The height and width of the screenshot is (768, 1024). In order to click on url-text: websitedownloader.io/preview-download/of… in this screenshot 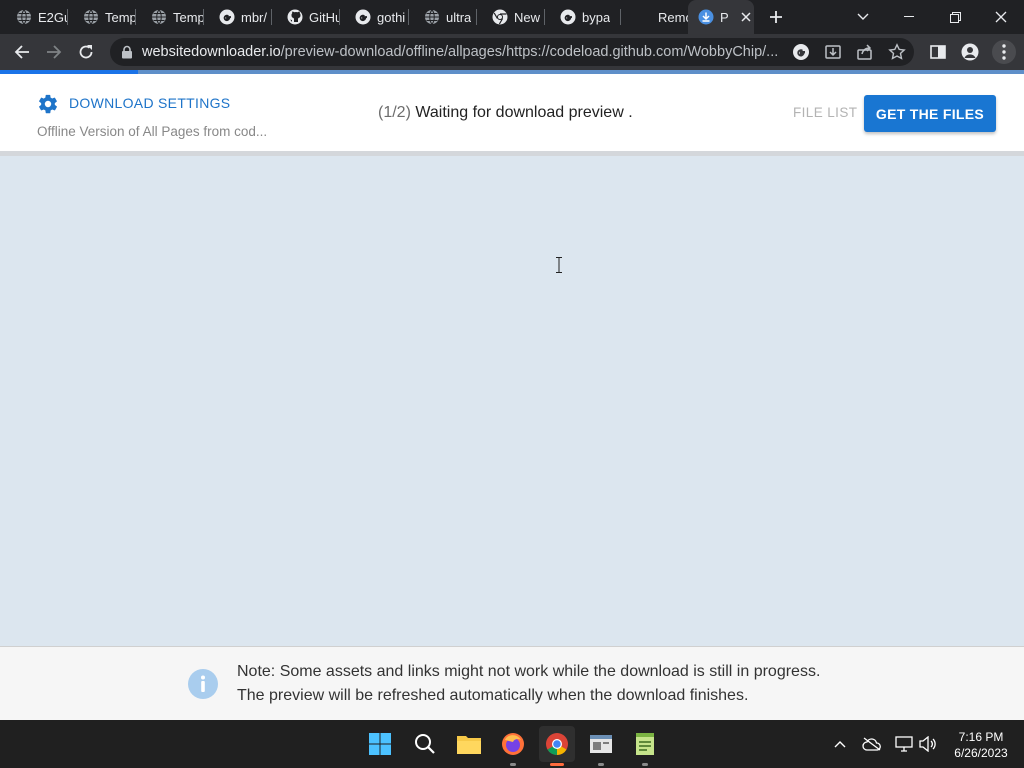, I will do `click(462, 52)`.